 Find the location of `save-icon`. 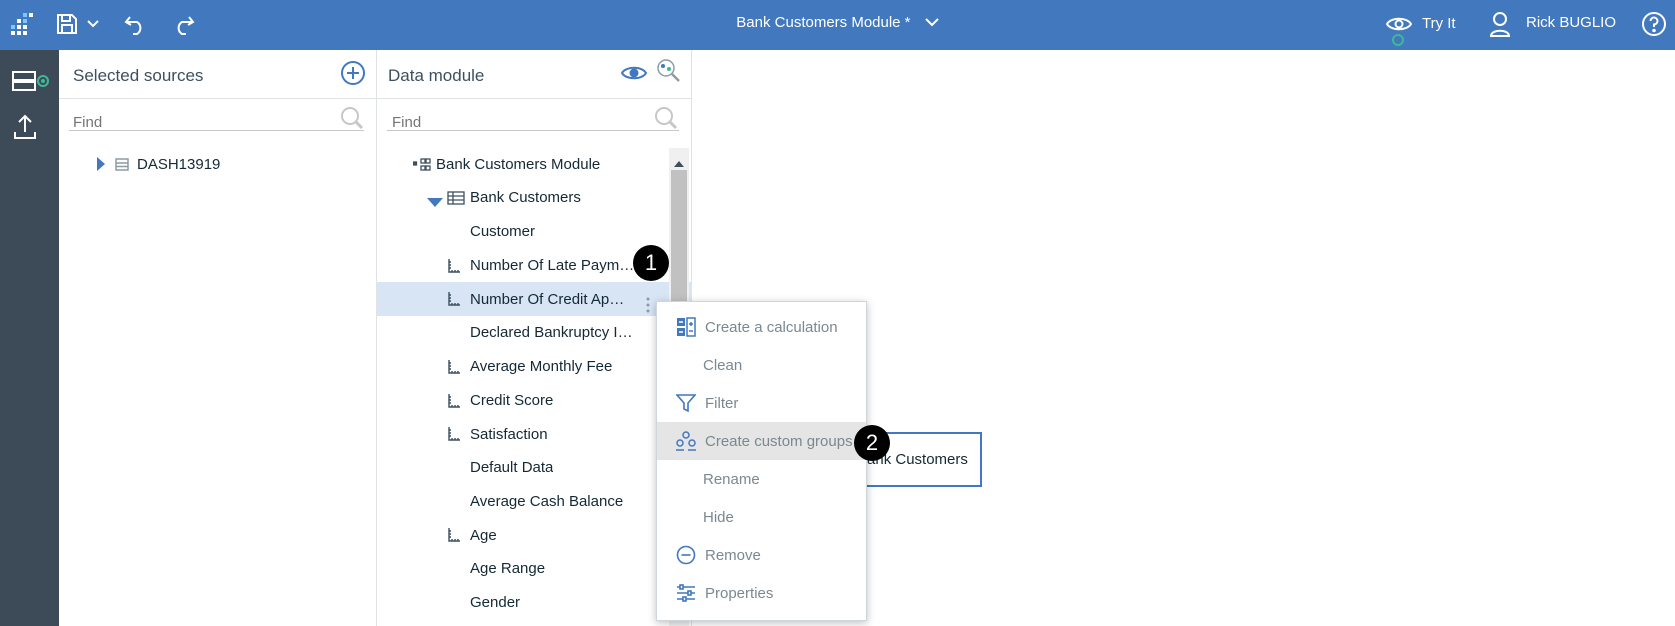

save-icon is located at coordinates (67, 24).